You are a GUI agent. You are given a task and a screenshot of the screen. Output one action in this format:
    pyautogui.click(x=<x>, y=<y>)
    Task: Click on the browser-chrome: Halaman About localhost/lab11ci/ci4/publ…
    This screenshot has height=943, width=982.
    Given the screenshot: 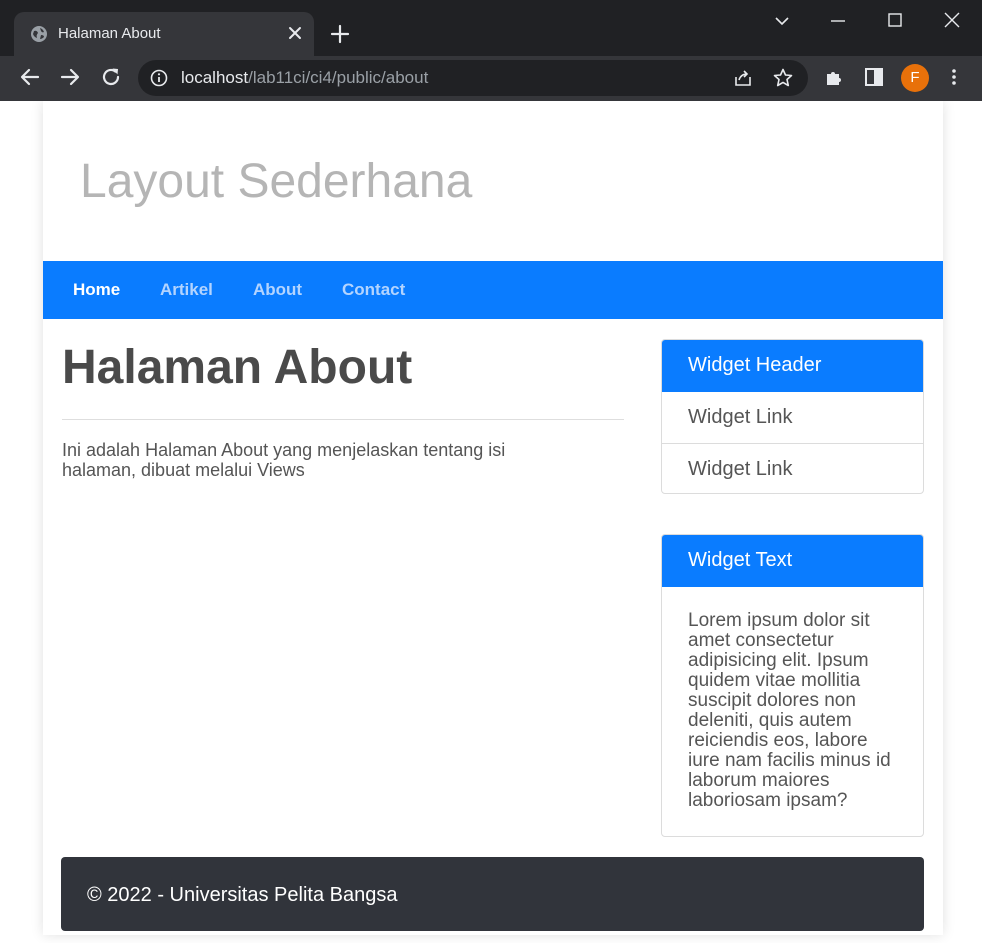 What is the action you would take?
    pyautogui.click(x=491, y=50)
    